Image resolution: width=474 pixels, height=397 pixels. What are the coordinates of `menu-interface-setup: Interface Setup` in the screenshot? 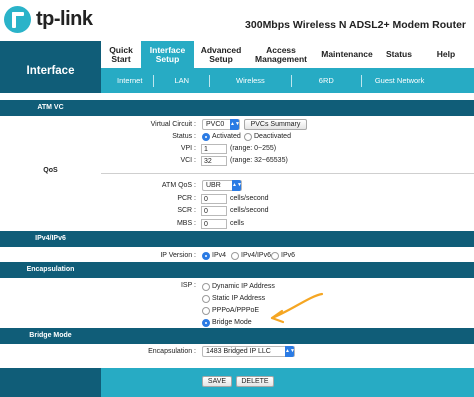 It's located at (167, 54).